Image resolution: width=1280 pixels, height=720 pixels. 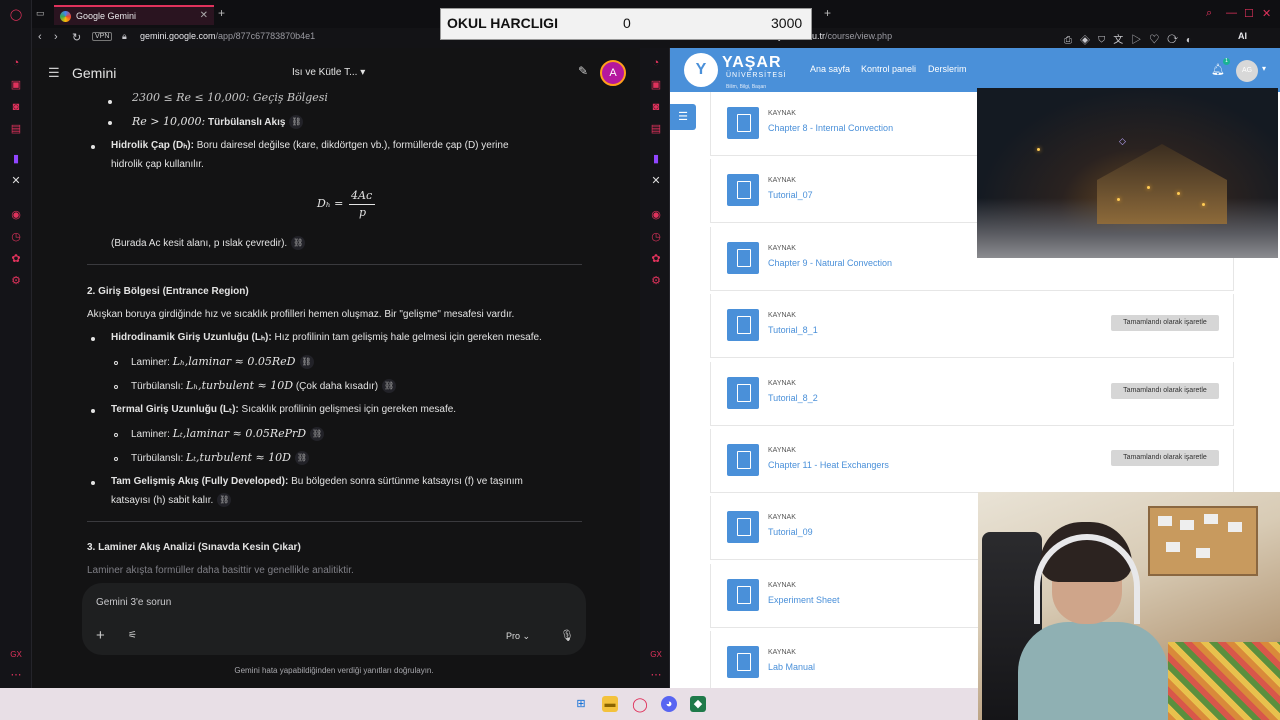 I want to click on chevron-down-icon: ▾, so click(x=1264, y=68).